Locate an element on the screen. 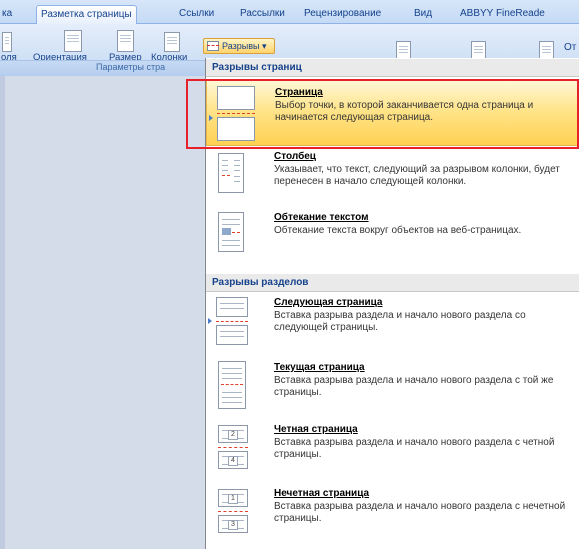 The width and height of the screenshot is (579, 549). section-even-page-icon: 2 4 is located at coordinates (233, 448).